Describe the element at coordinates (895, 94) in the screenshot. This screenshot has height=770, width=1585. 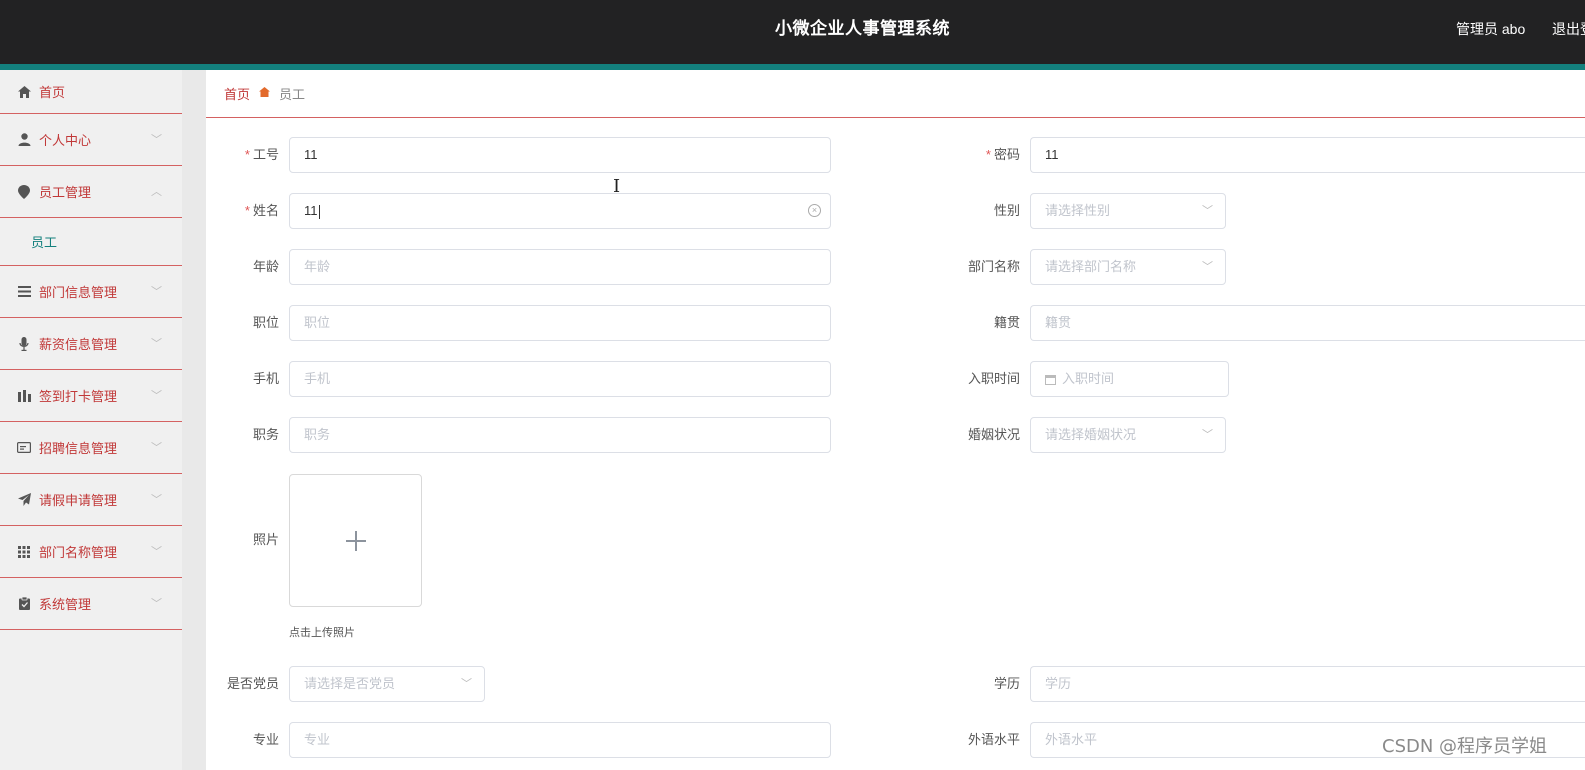
I see `breadcrumb: 首页 员工` at that location.